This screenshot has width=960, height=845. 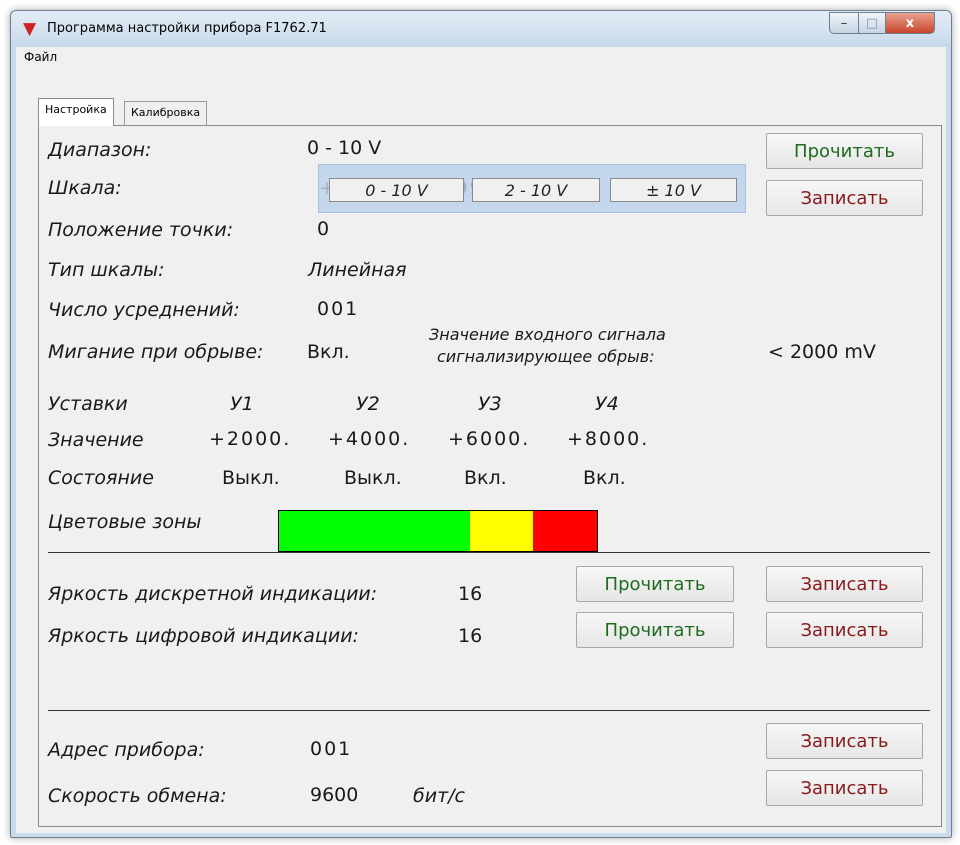 What do you see at coordinates (187, 28) in the screenshot?
I see `window-title: Программа настройки прибора F1762.71` at bounding box center [187, 28].